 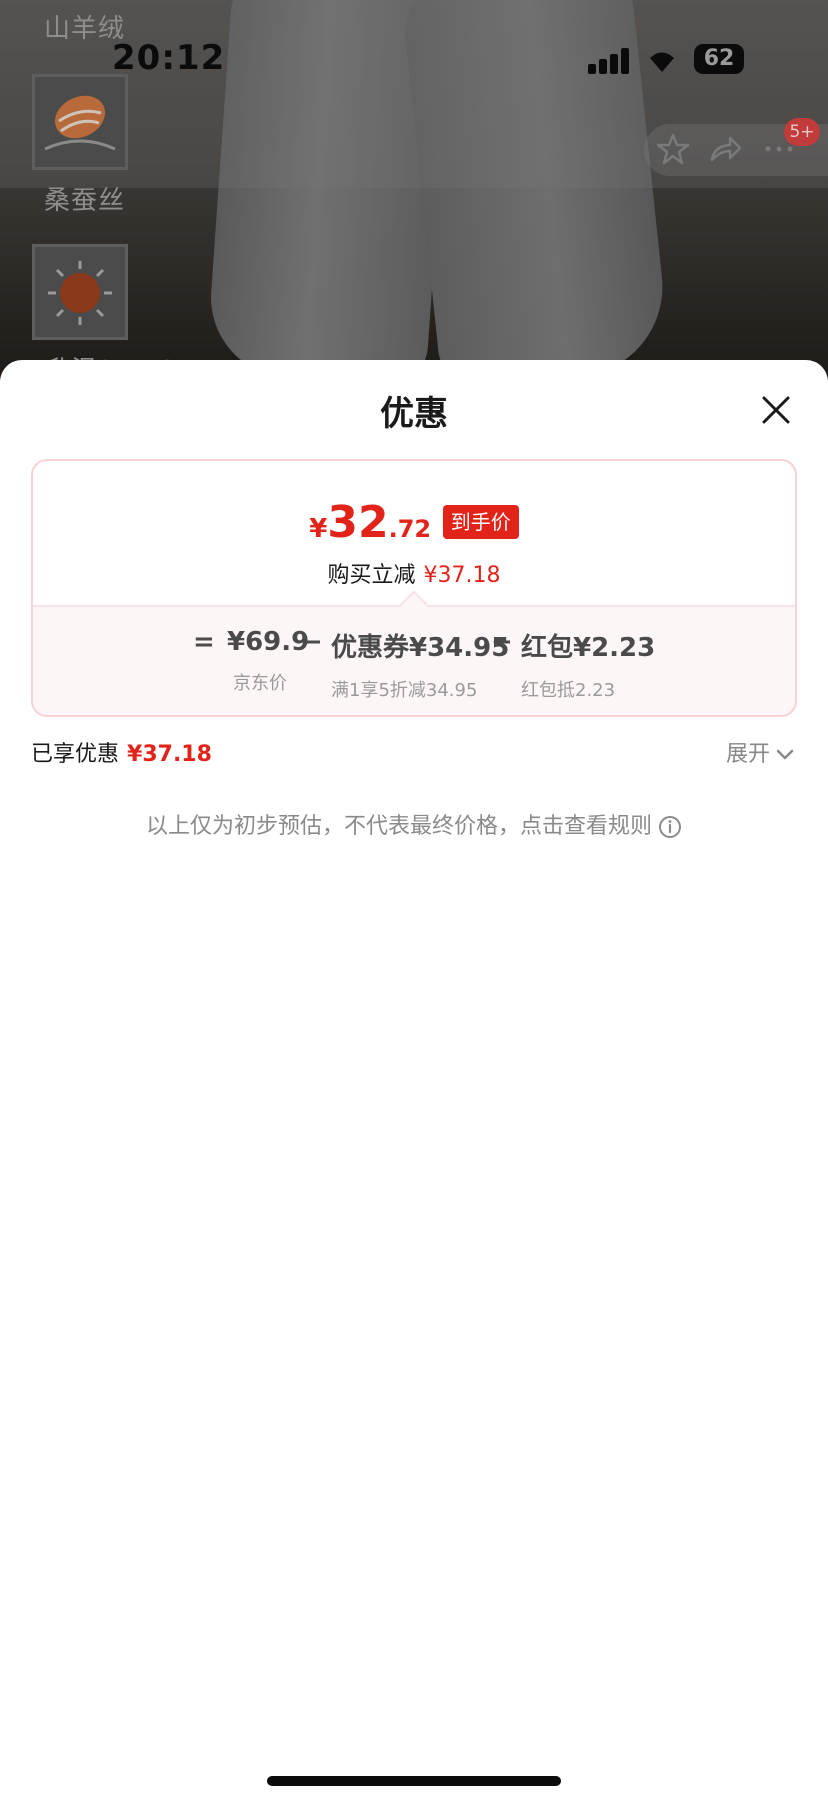 I want to click on breakdown-item-coupon: 优惠券¥34.95 满1享5折减34.95, so click(x=420, y=664).